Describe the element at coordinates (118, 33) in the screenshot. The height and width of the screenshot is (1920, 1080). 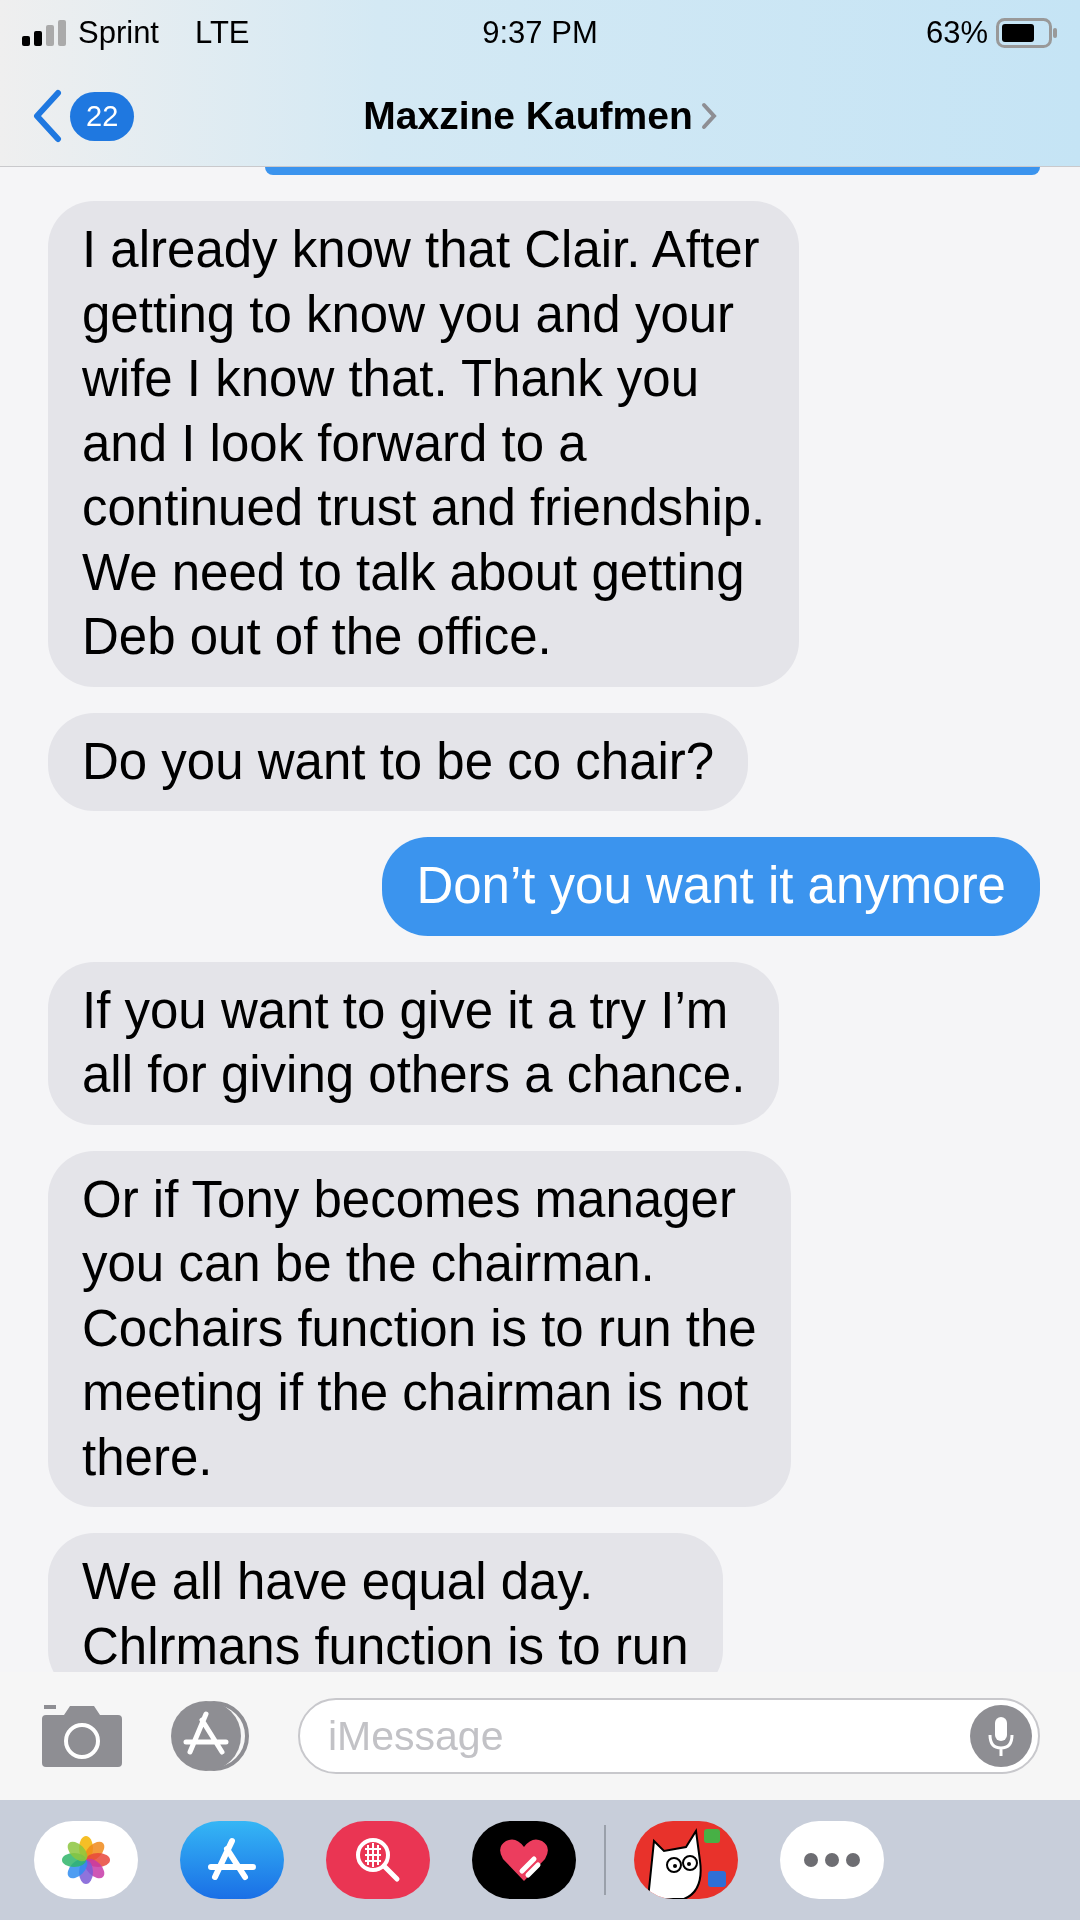
I see `carrier-name: Sprint` at that location.